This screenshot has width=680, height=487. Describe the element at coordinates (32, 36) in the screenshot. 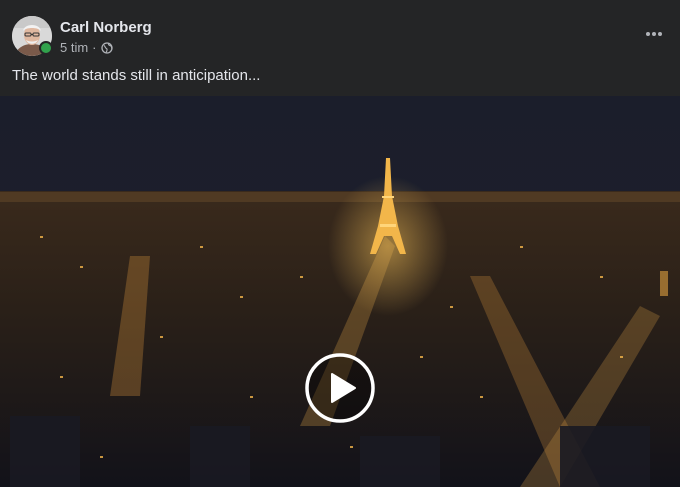

I see `author-avatar` at that location.